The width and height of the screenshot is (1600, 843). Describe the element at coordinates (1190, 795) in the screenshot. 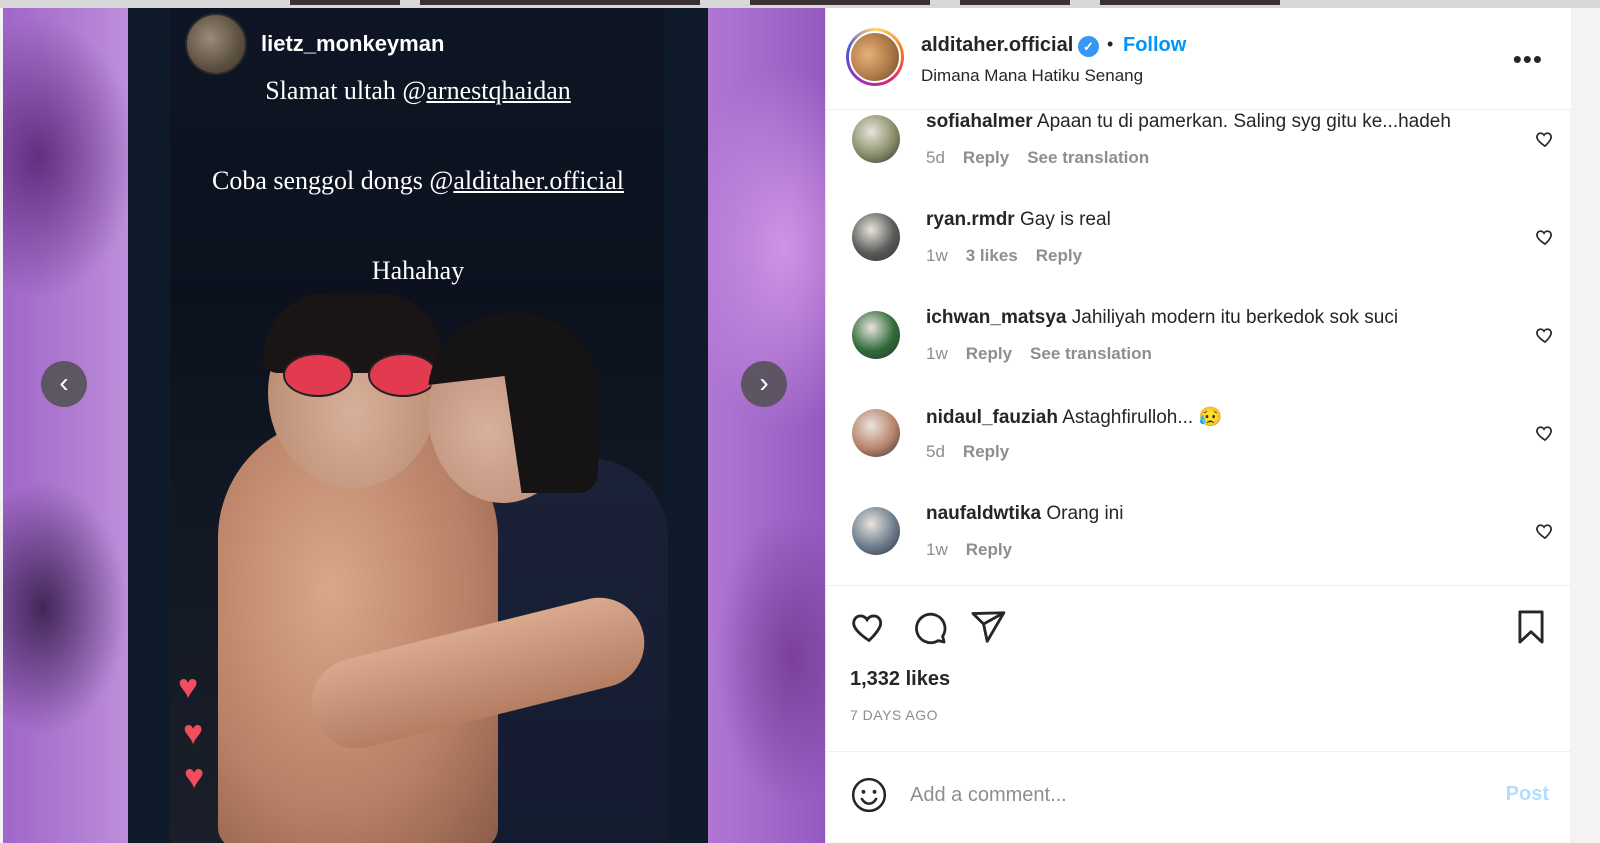

I see `add-comment-input` at that location.